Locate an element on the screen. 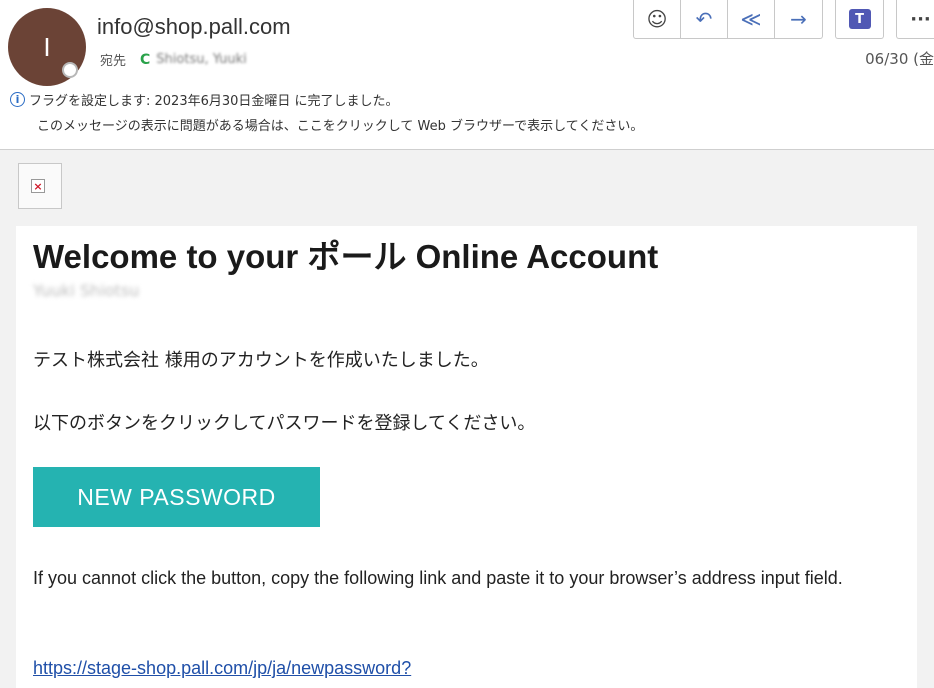  message-toolbar: ☺ ↶ ≪ → T ··· is located at coordinates (783, 19).